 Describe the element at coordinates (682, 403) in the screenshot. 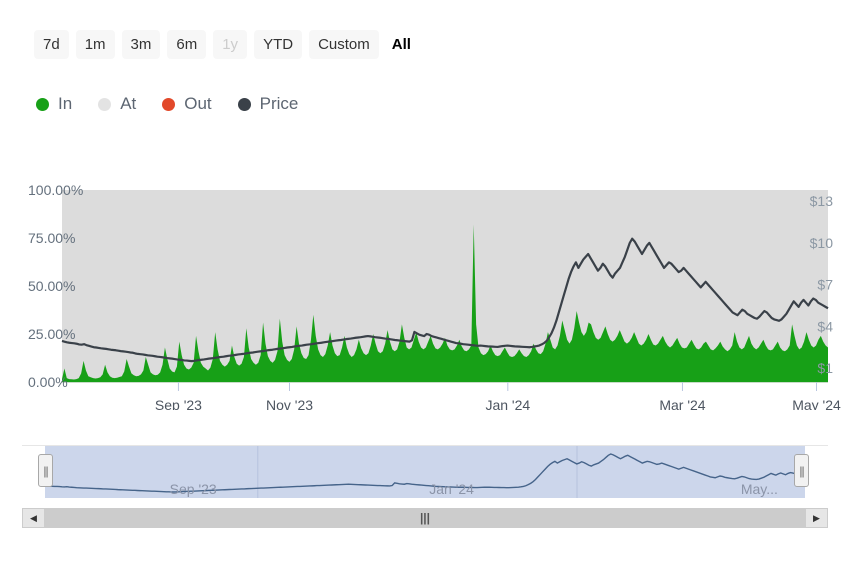

I see `x-axis-tick: Mar '24` at that location.